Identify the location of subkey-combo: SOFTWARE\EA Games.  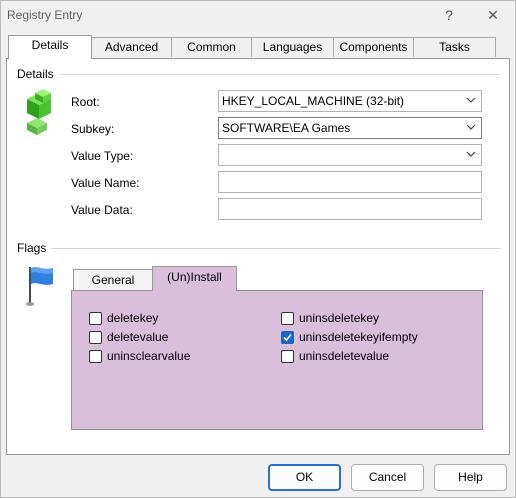
(350, 128).